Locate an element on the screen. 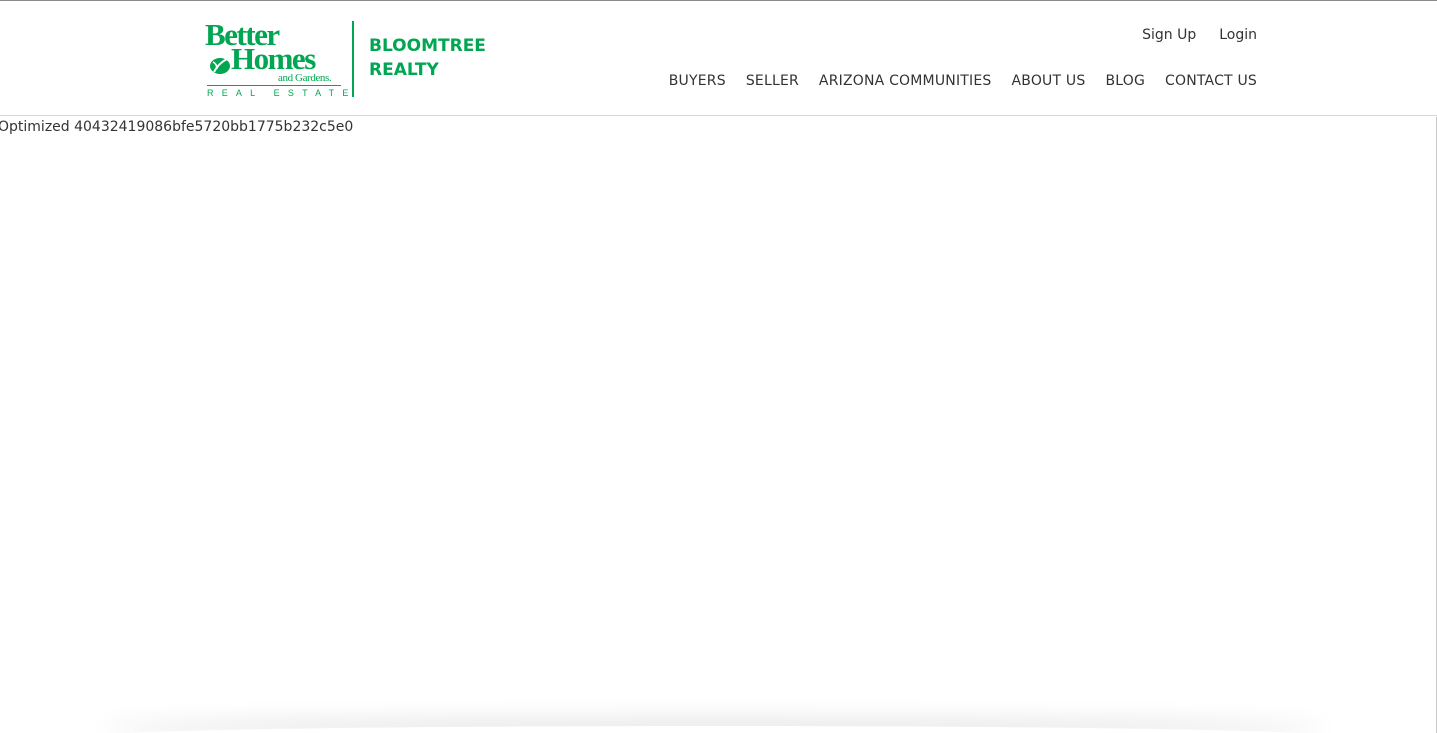 Image resolution: width=1437 pixels, height=733 pixels. account-links: Sign Up Login is located at coordinates (1199, 35).